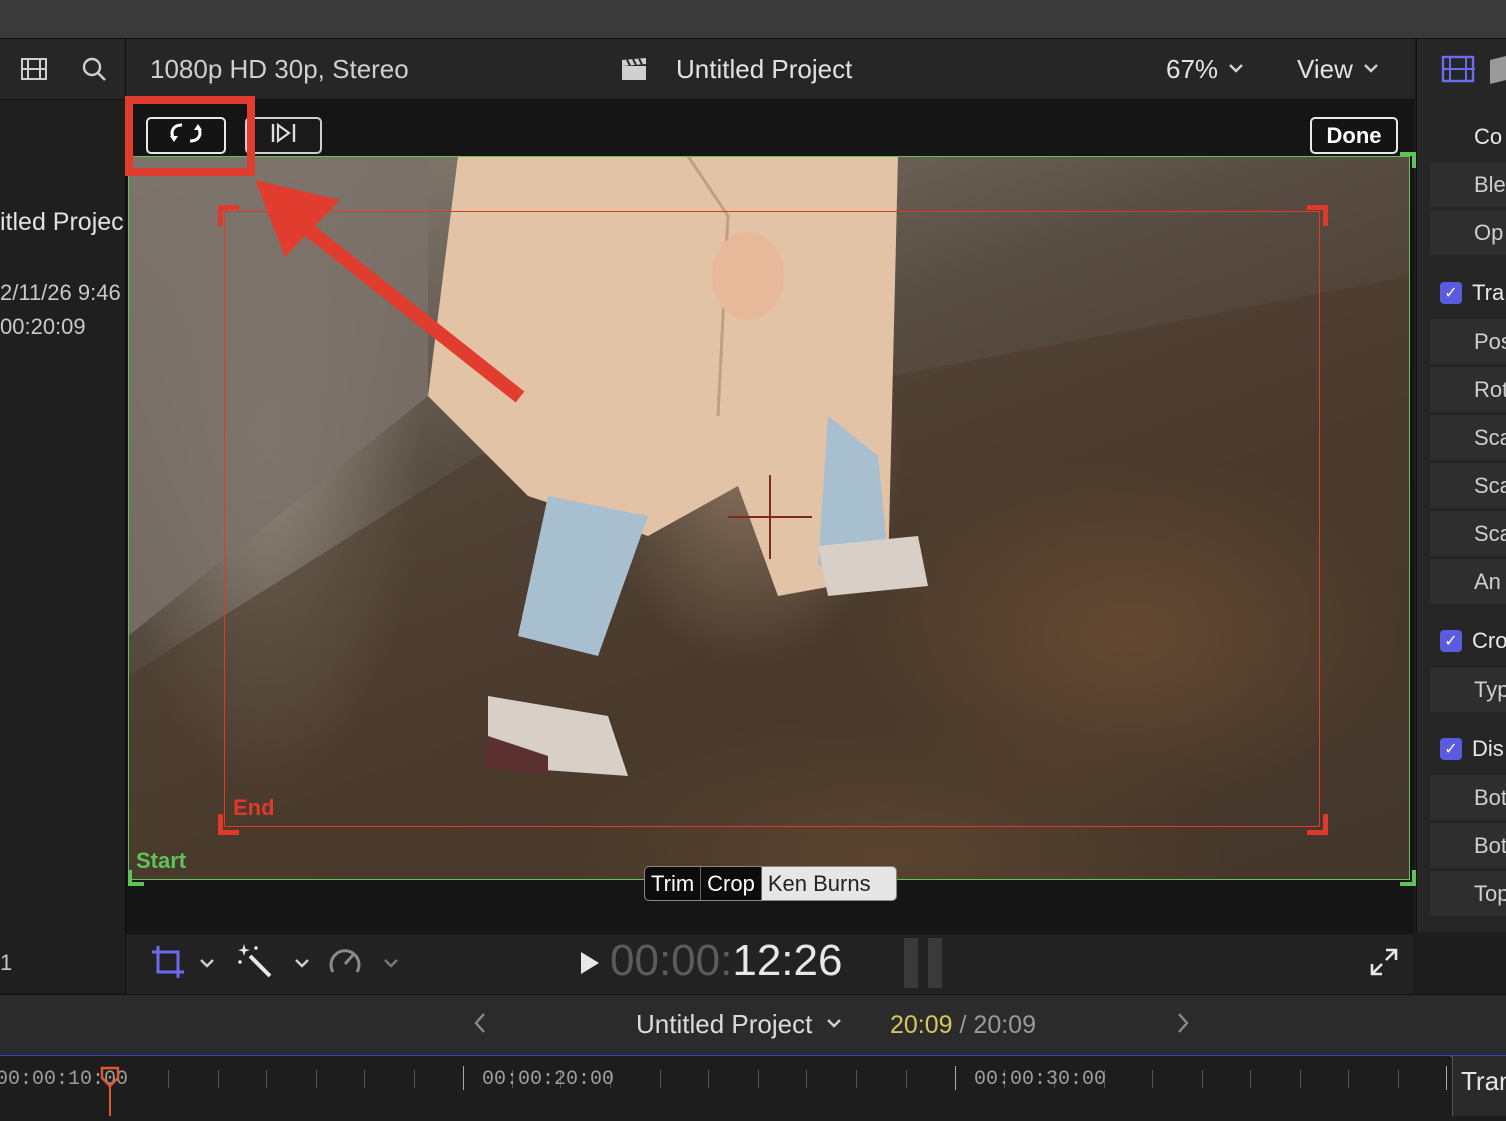 This screenshot has width=1506, height=1121. Describe the element at coordinates (1183, 1025) in the screenshot. I see `chevron-right-icon` at that location.